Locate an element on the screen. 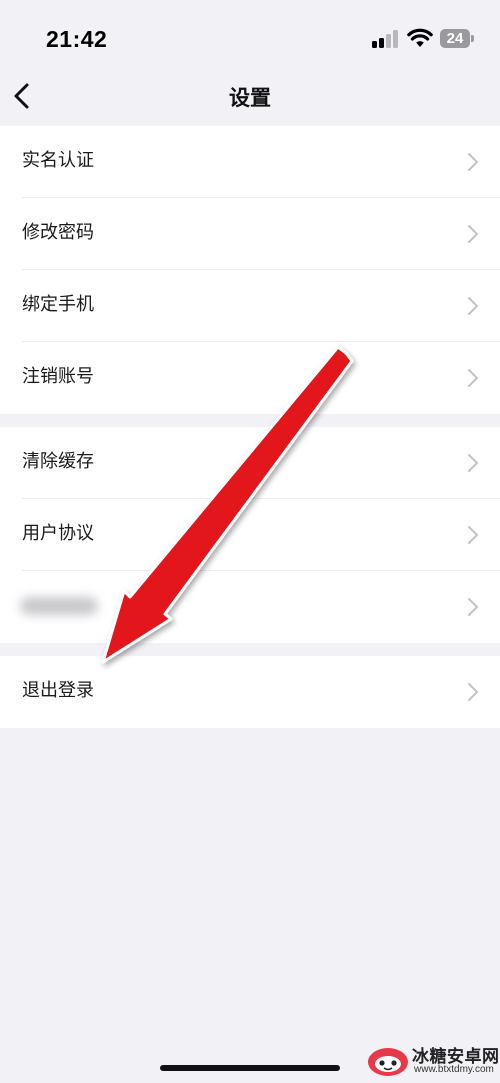 The image size is (500, 1083). home-indicator is located at coordinates (250, 1068).